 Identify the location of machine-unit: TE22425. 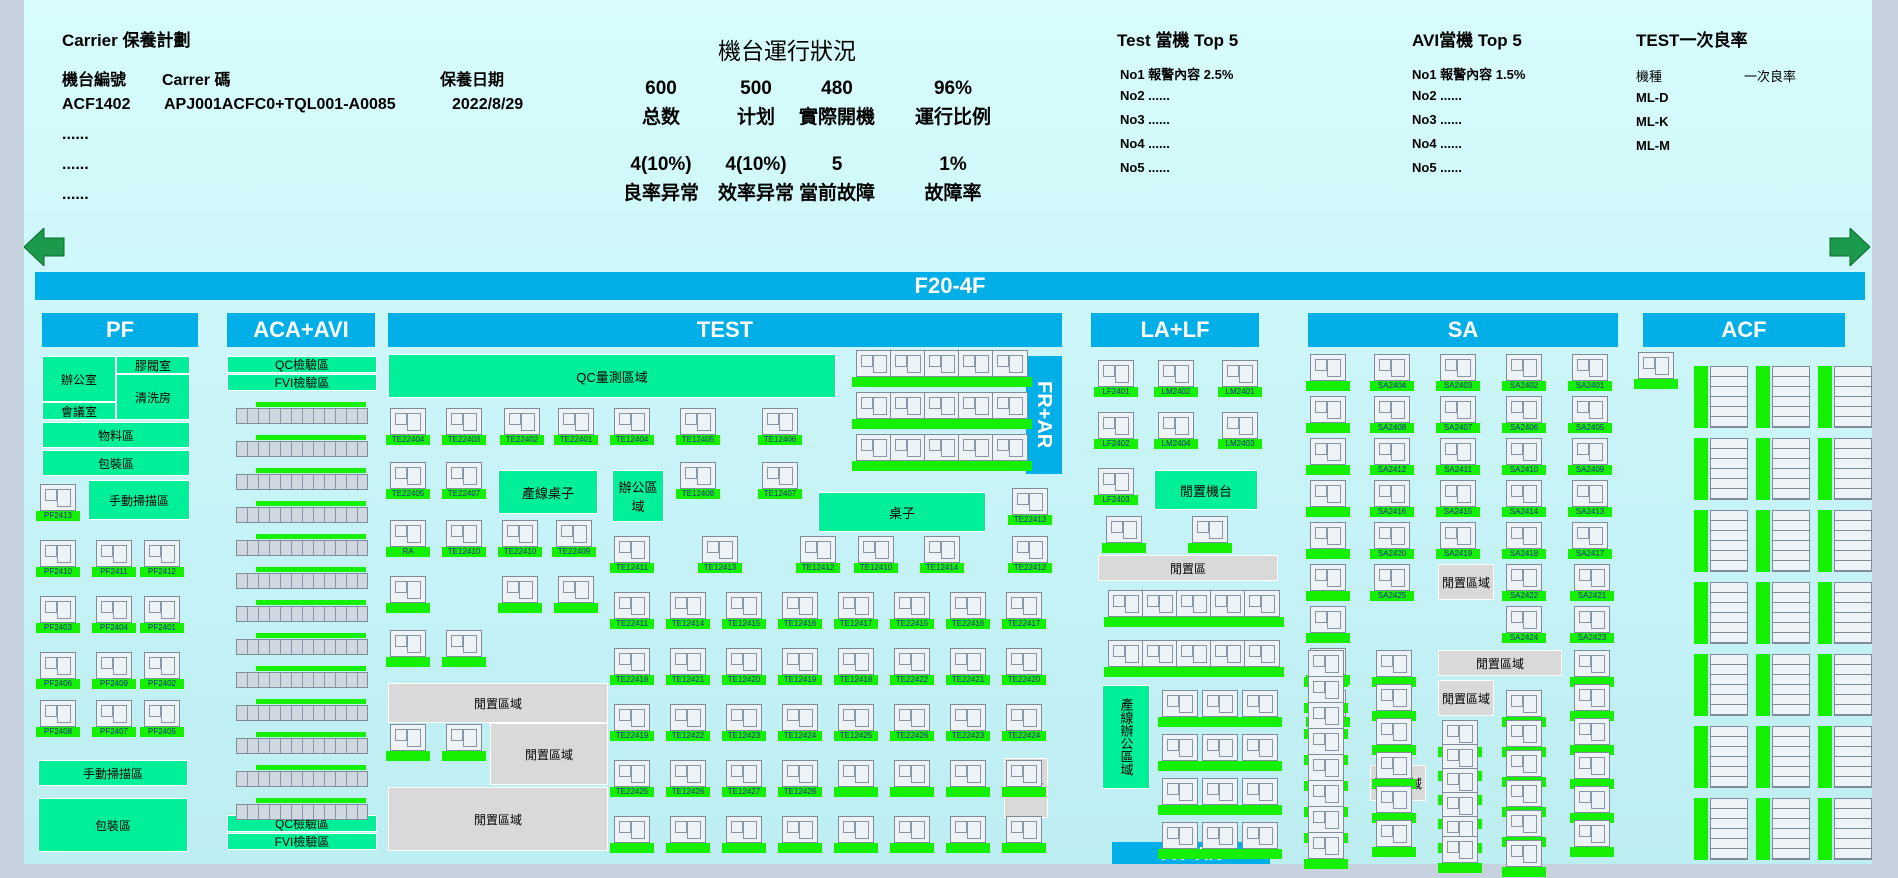
(632, 779).